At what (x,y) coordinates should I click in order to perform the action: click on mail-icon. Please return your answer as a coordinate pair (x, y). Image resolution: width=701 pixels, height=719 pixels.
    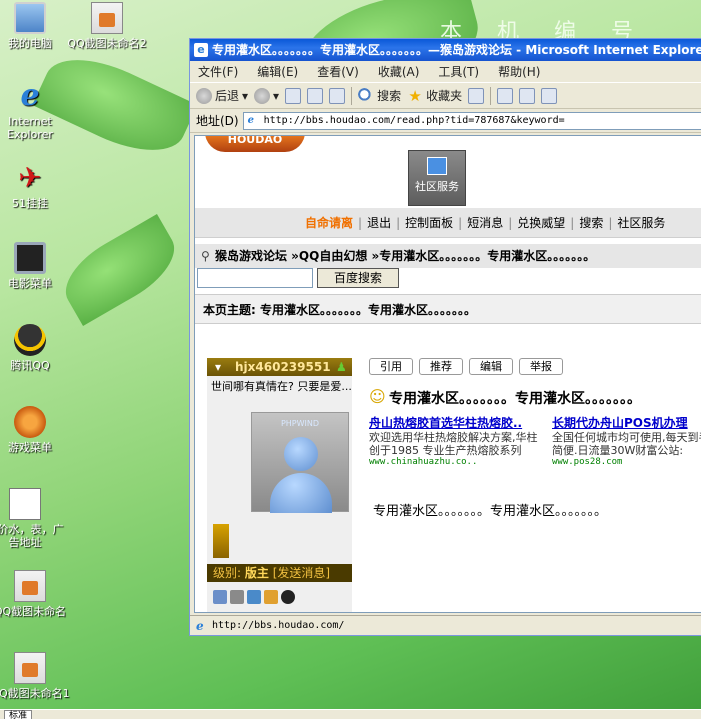
    Looking at the image, I should click on (505, 95).